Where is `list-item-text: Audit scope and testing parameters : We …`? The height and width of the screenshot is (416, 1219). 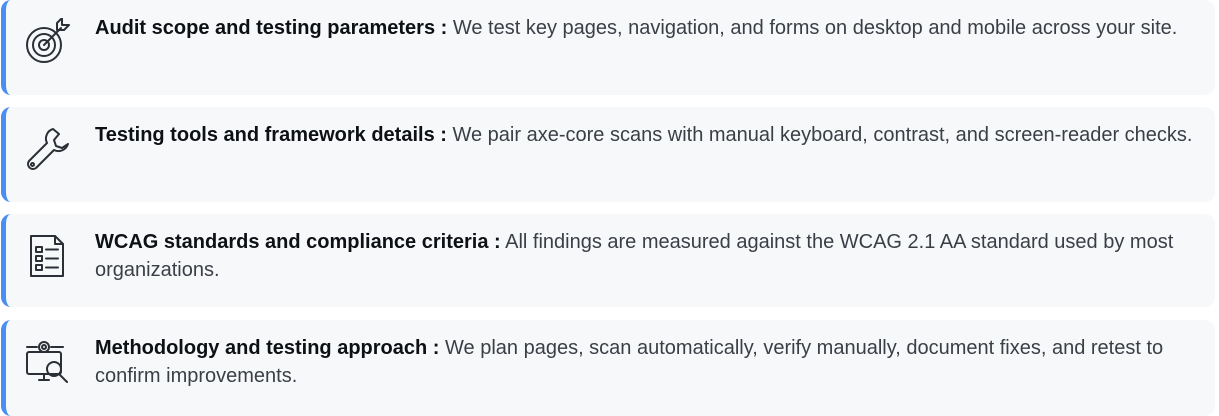
list-item-text: Audit scope and testing parameters : We … is located at coordinates (645, 28).